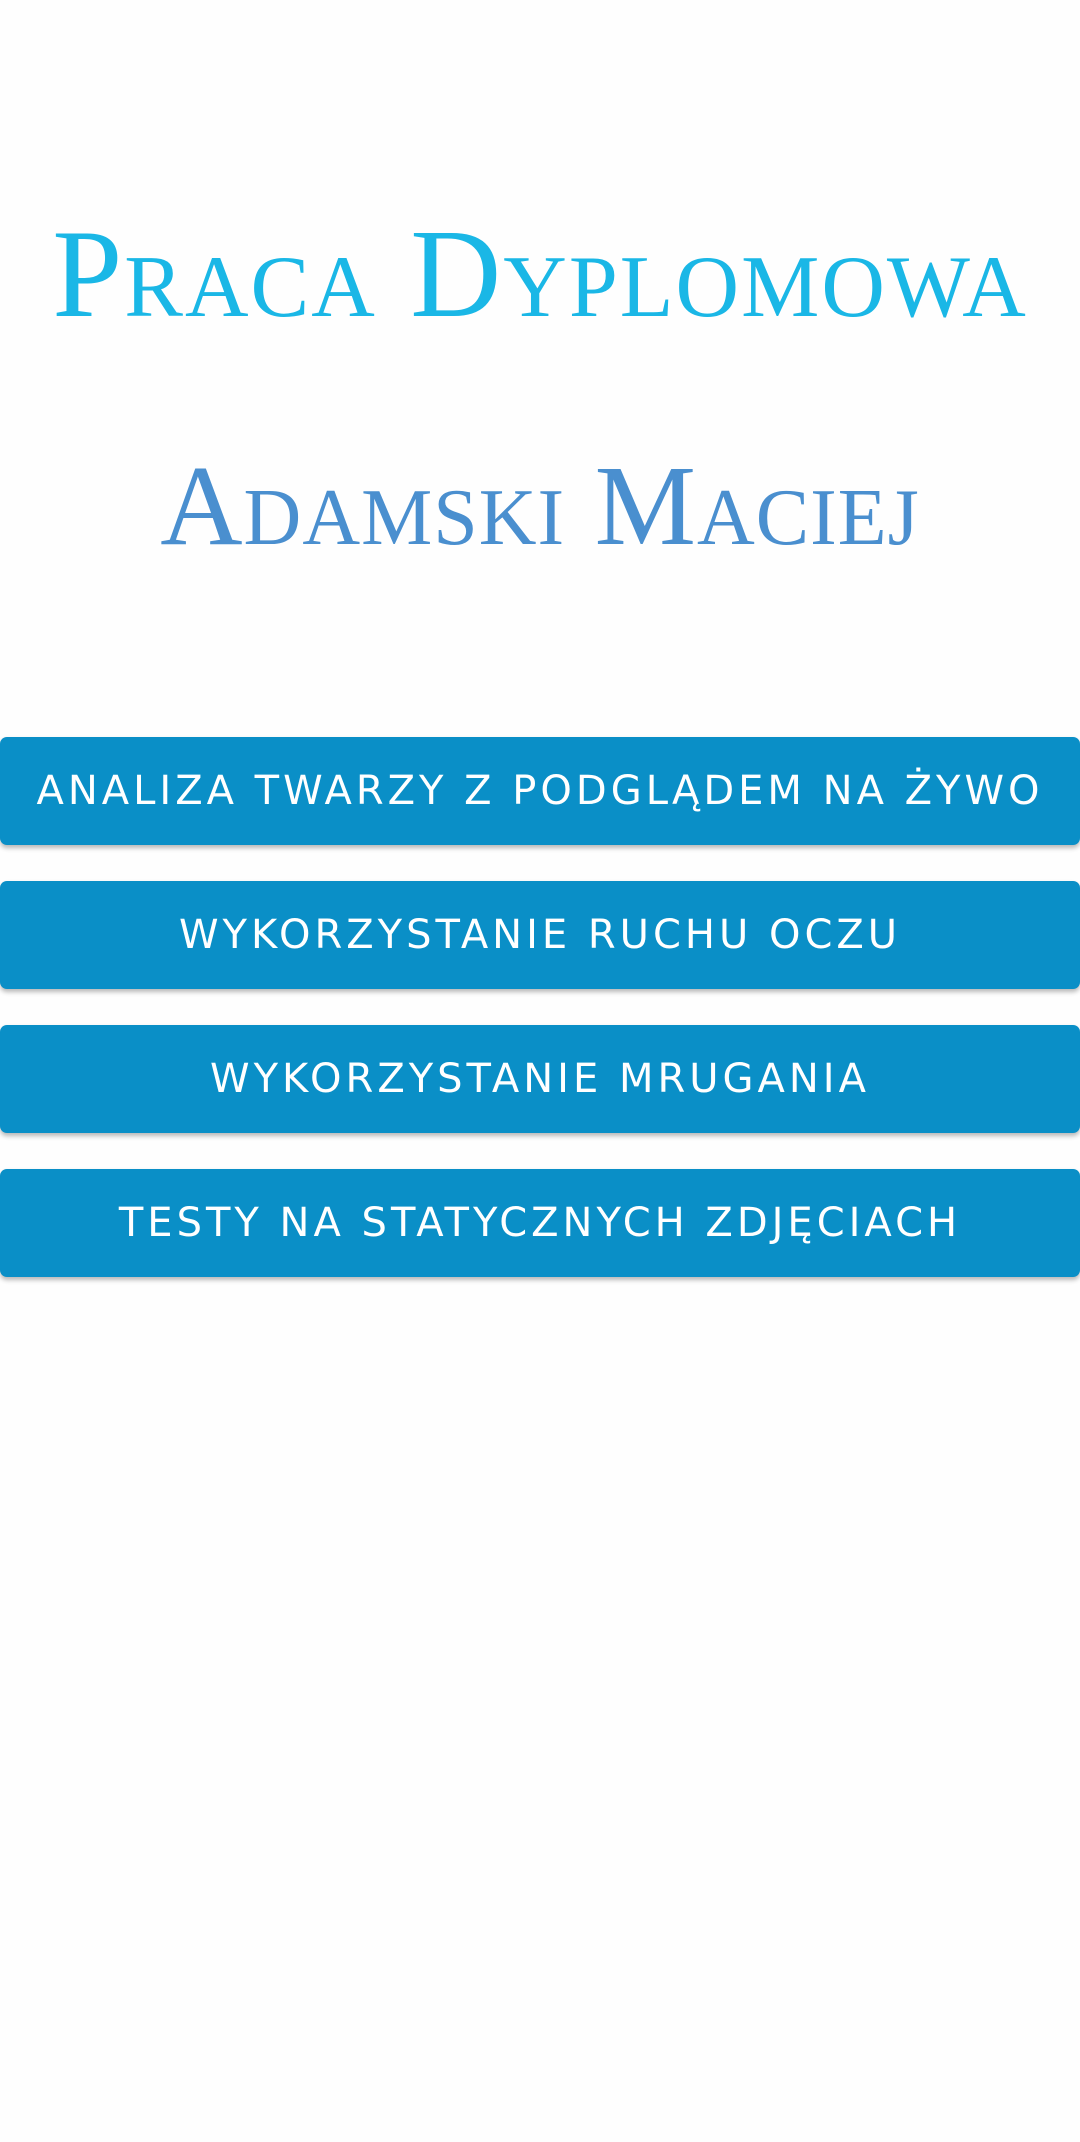 Image resolution: width=1080 pixels, height=2142 pixels. I want to click on static-photo-tests-button: TESTY NA STATYCZNYCH ZDJĘCIACH, so click(540, 1223).